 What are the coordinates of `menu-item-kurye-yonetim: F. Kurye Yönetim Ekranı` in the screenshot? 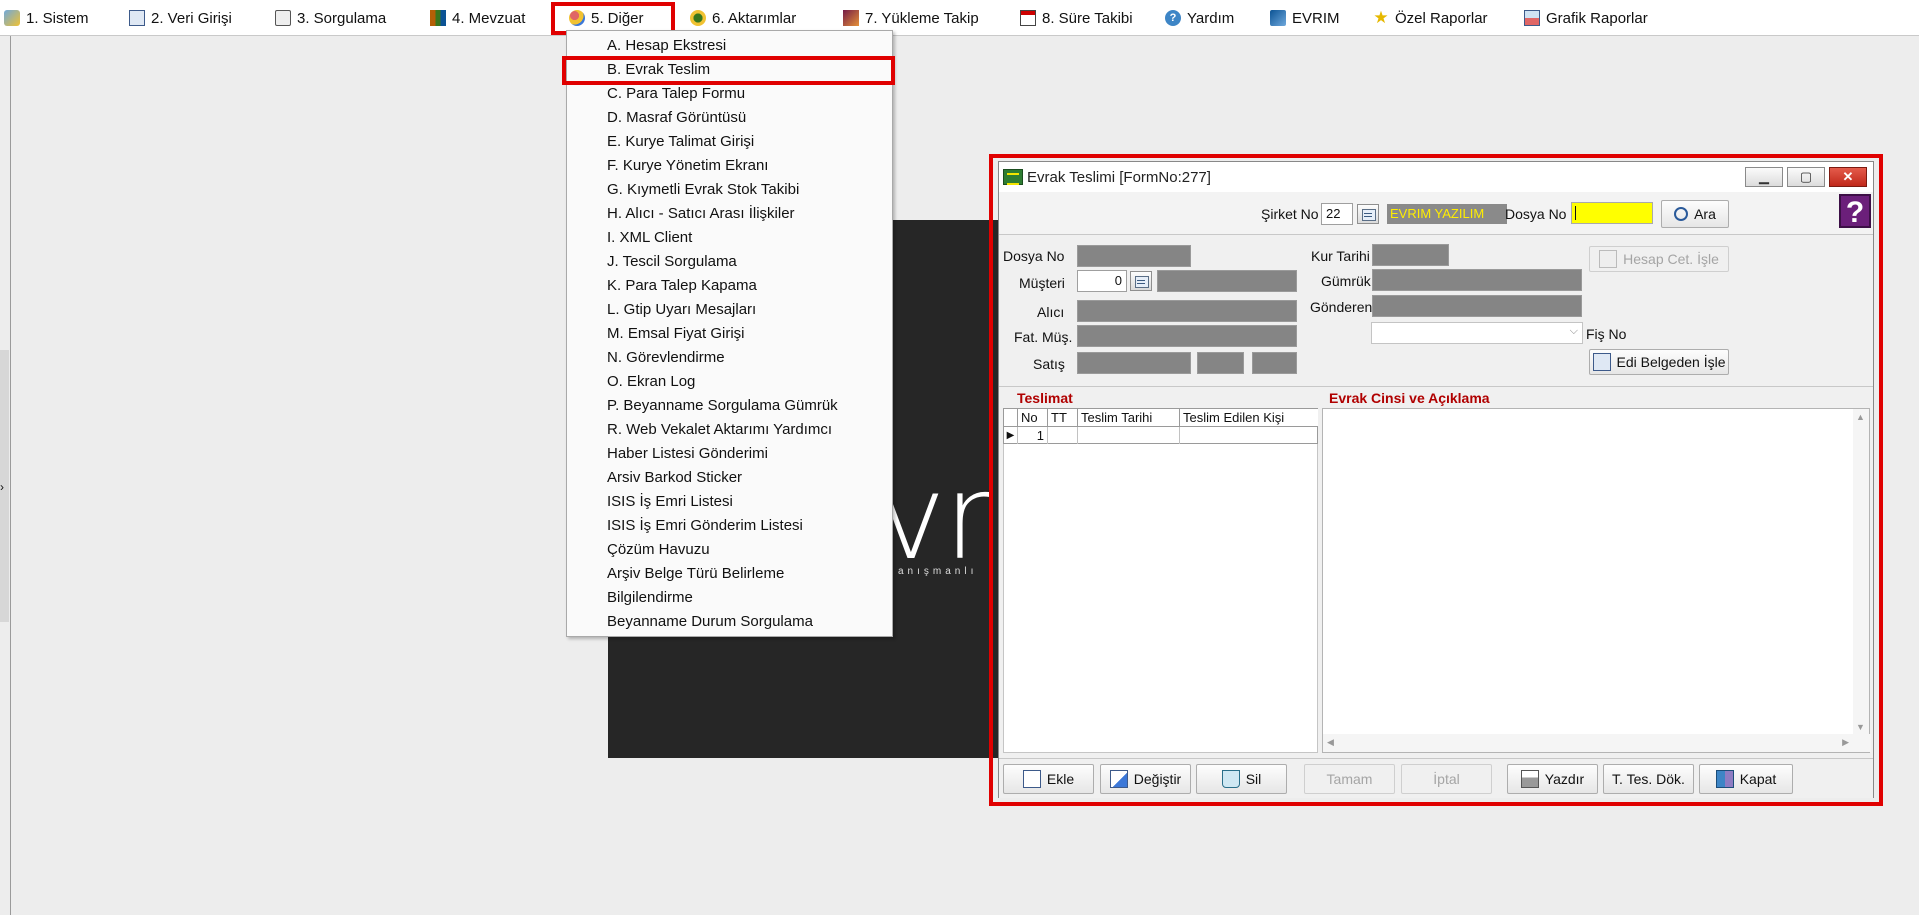 It's located at (687, 166).